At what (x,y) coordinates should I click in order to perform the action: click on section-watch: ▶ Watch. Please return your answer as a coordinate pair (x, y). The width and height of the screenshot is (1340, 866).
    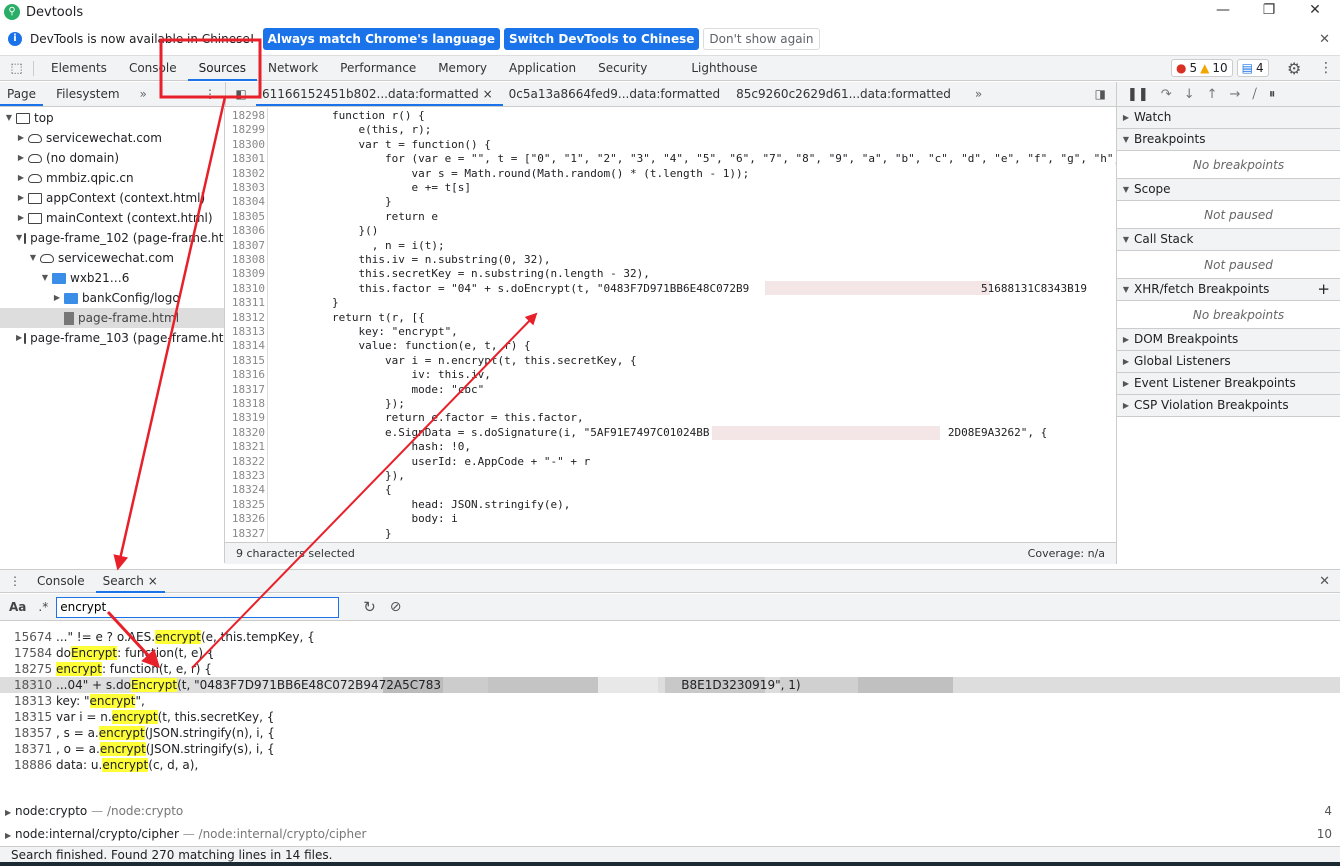
    Looking at the image, I should click on (1228, 118).